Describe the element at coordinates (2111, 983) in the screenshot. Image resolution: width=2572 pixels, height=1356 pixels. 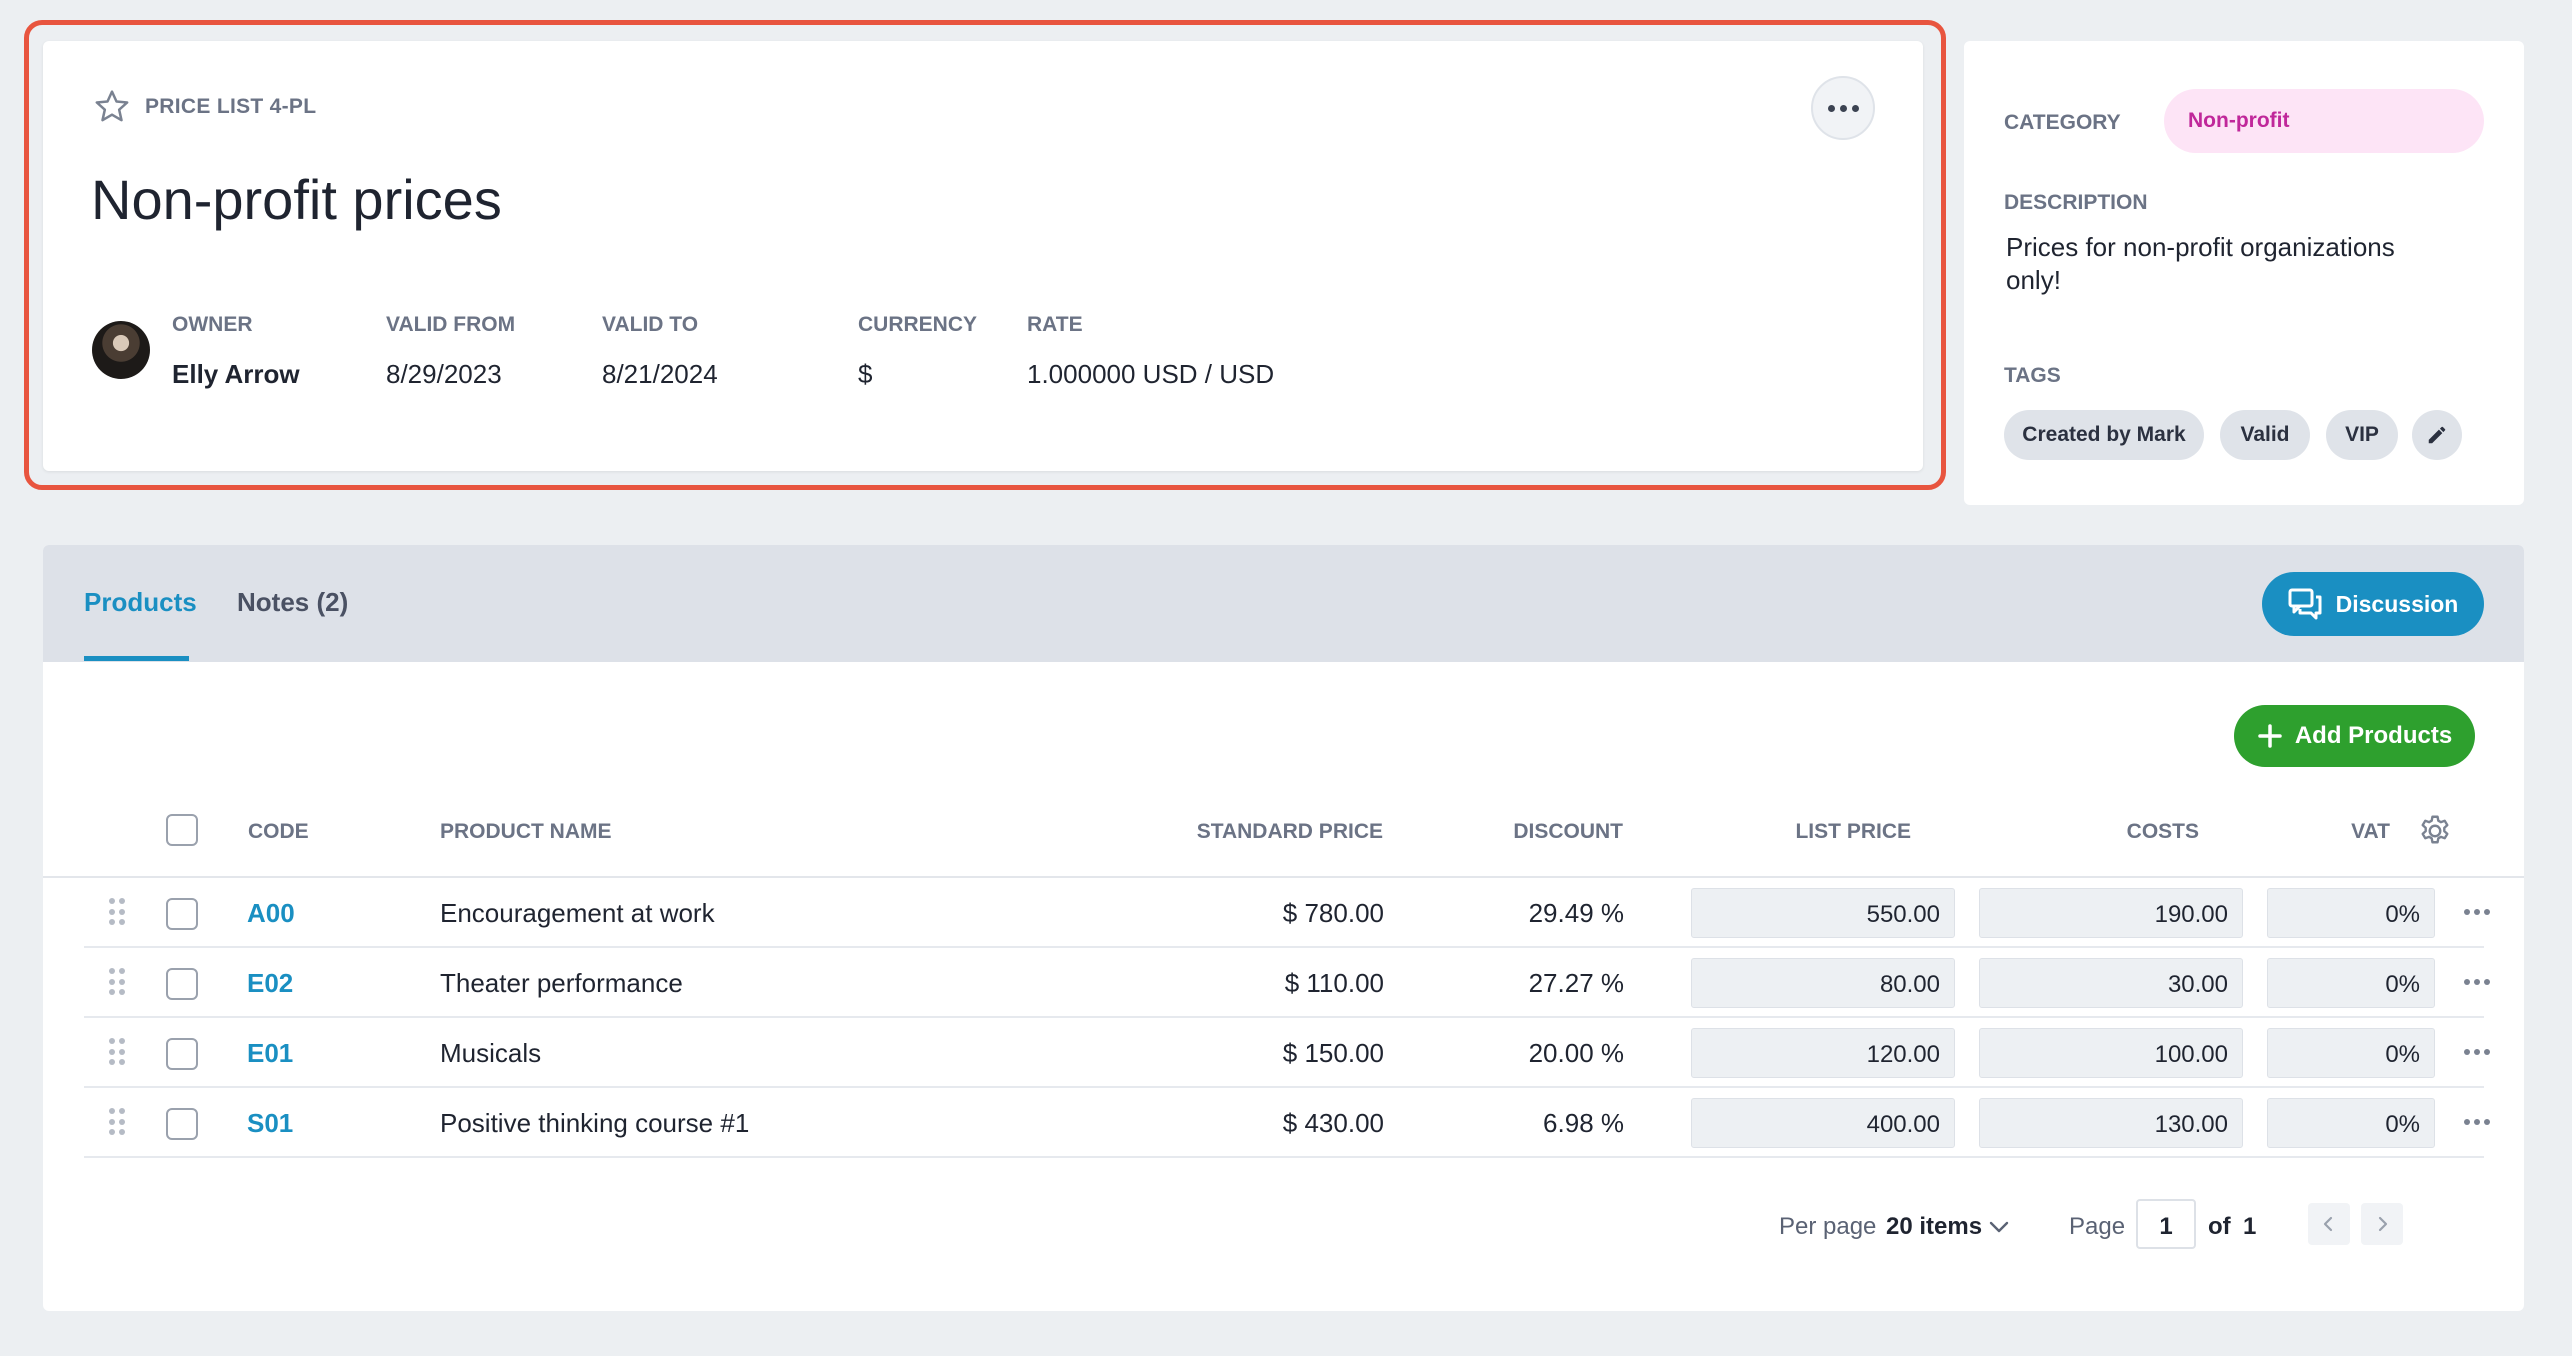
I see `costs-input: 30.00` at that location.